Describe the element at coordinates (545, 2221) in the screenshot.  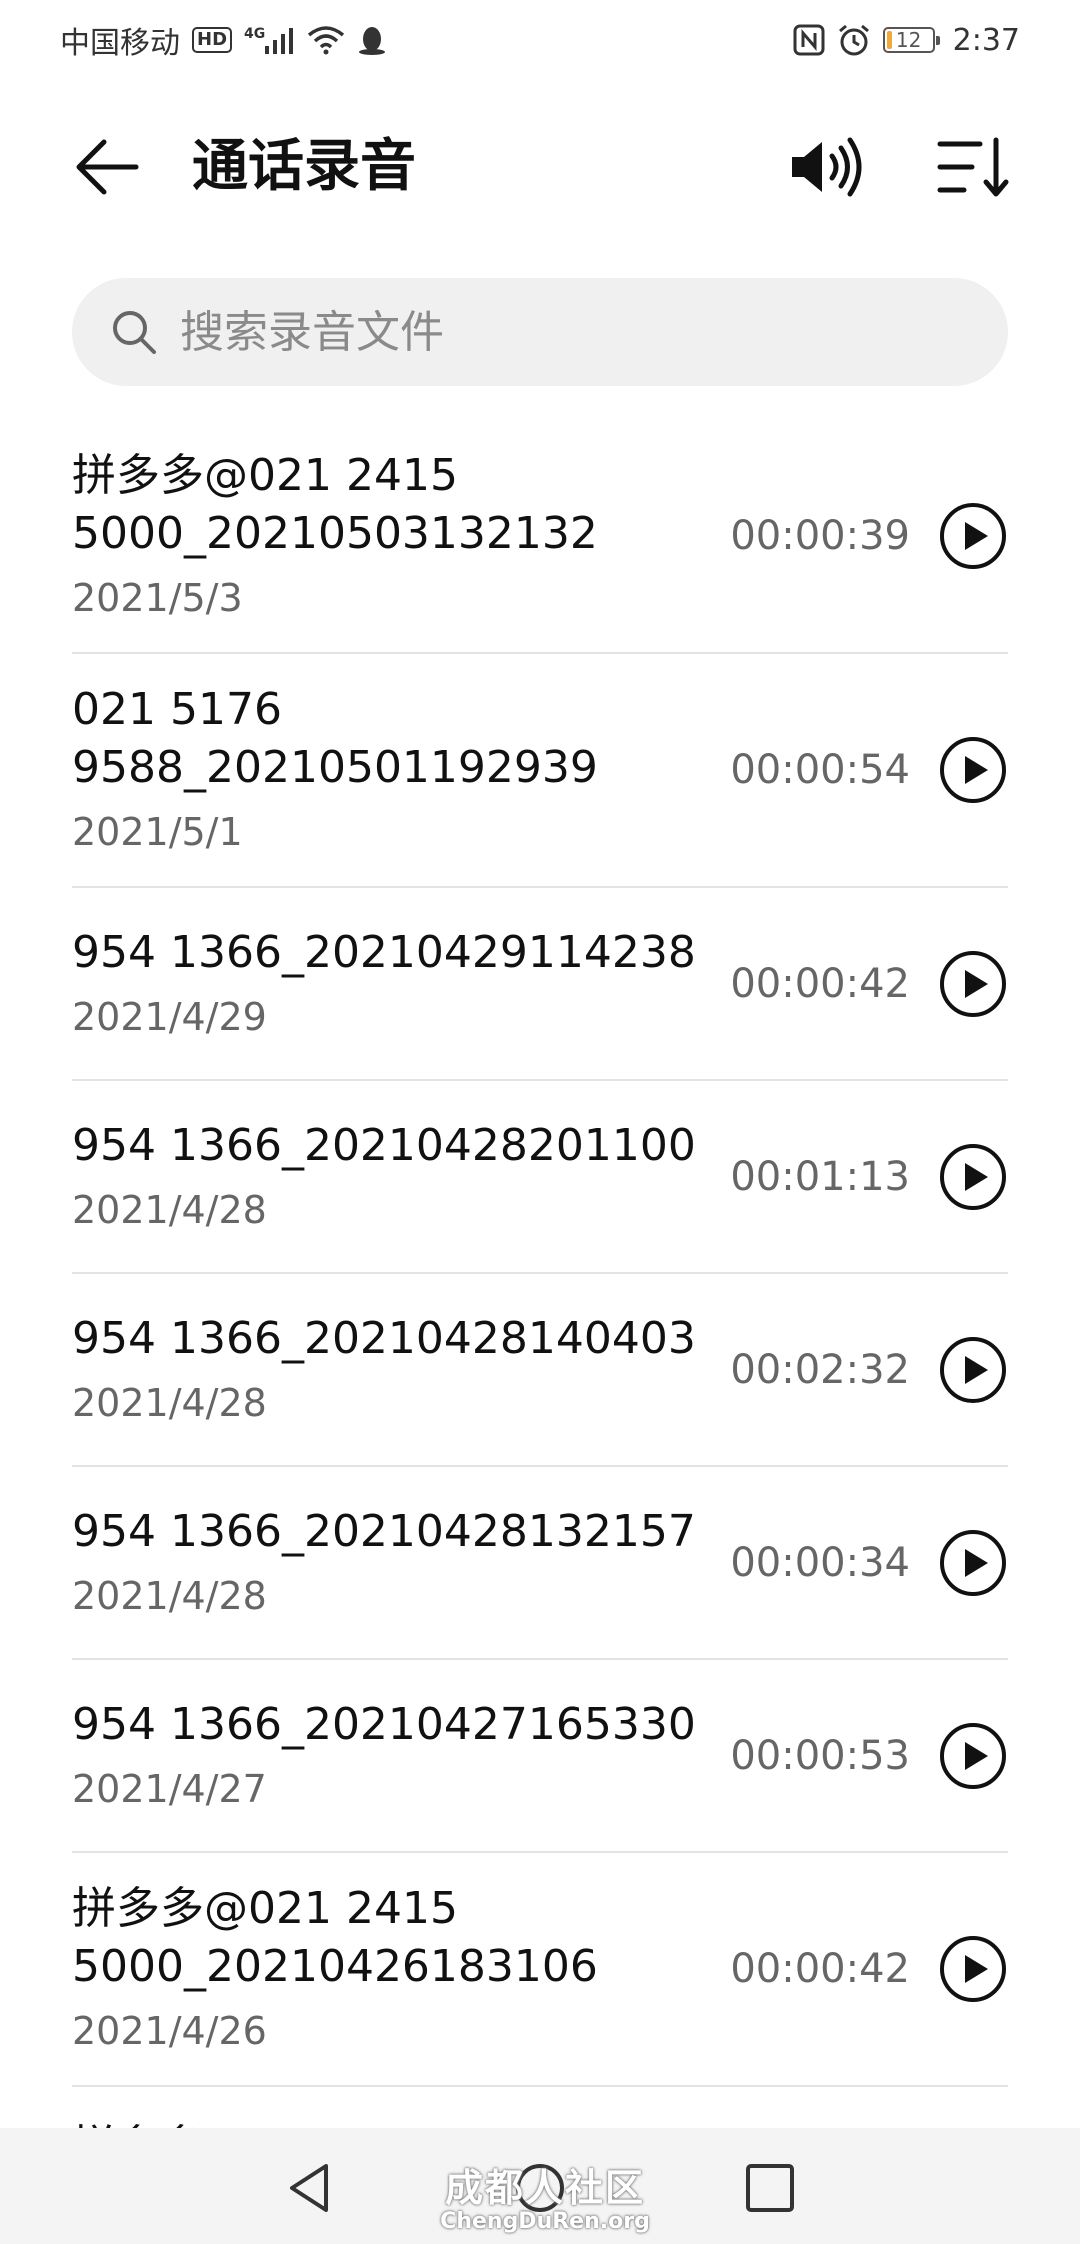
I see `watermark-en: ChengDuRen.org` at that location.